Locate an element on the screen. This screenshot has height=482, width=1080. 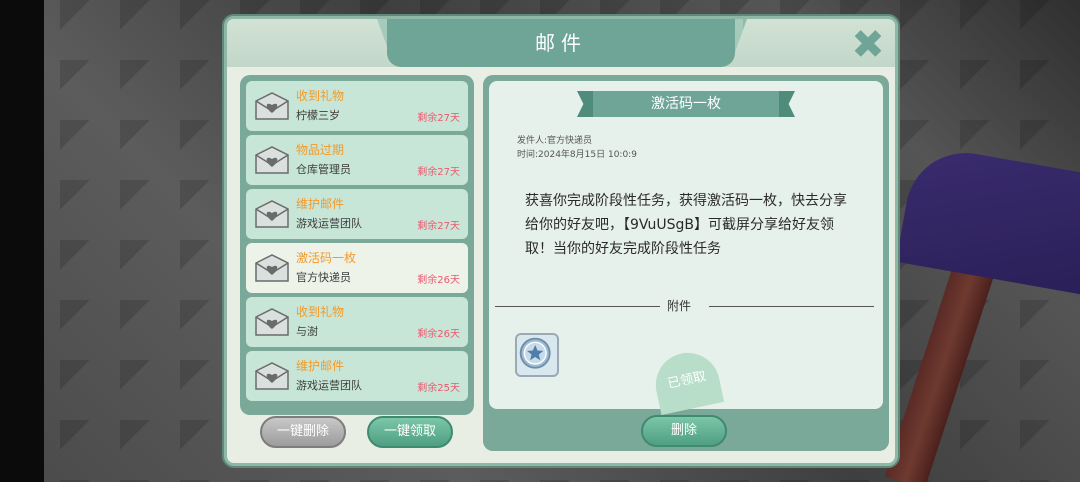
mail-title: 激活码一枚 is located at coordinates (326, 258).